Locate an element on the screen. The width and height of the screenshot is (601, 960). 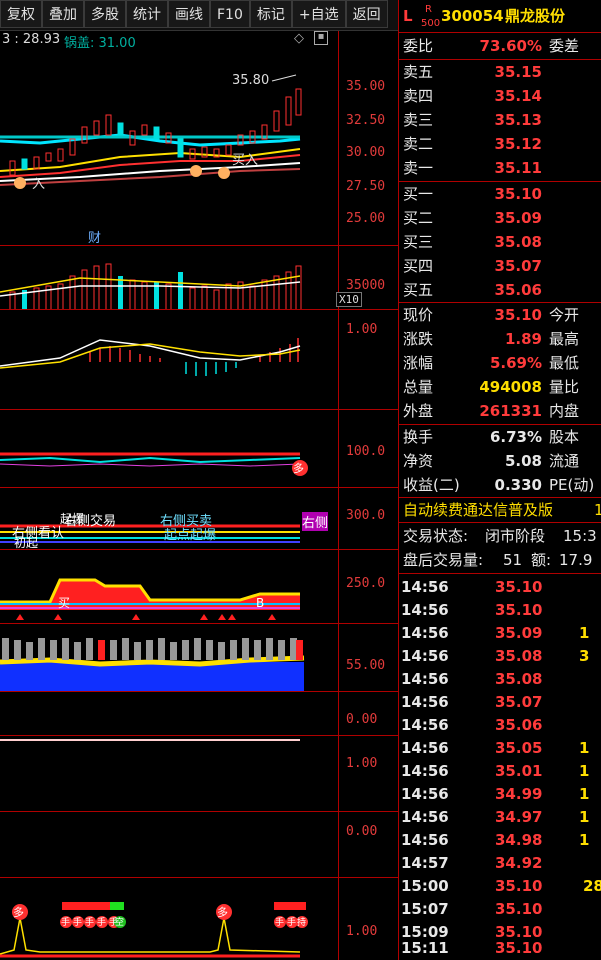
empty-marker: 空 is located at coordinates (120, 923).